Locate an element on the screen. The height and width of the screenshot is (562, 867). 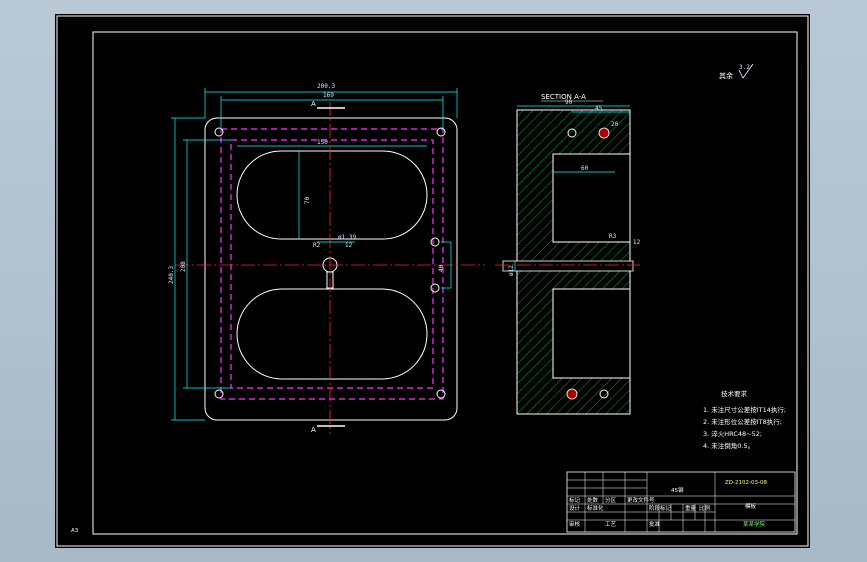
section-channel is located at coordinates (568, 266).